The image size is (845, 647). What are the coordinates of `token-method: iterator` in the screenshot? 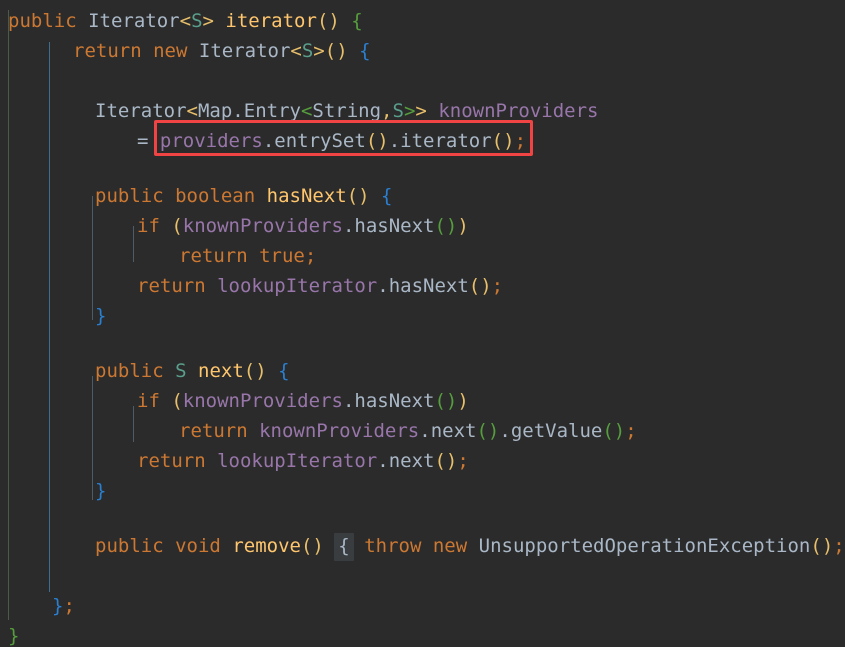 It's located at (446, 141).